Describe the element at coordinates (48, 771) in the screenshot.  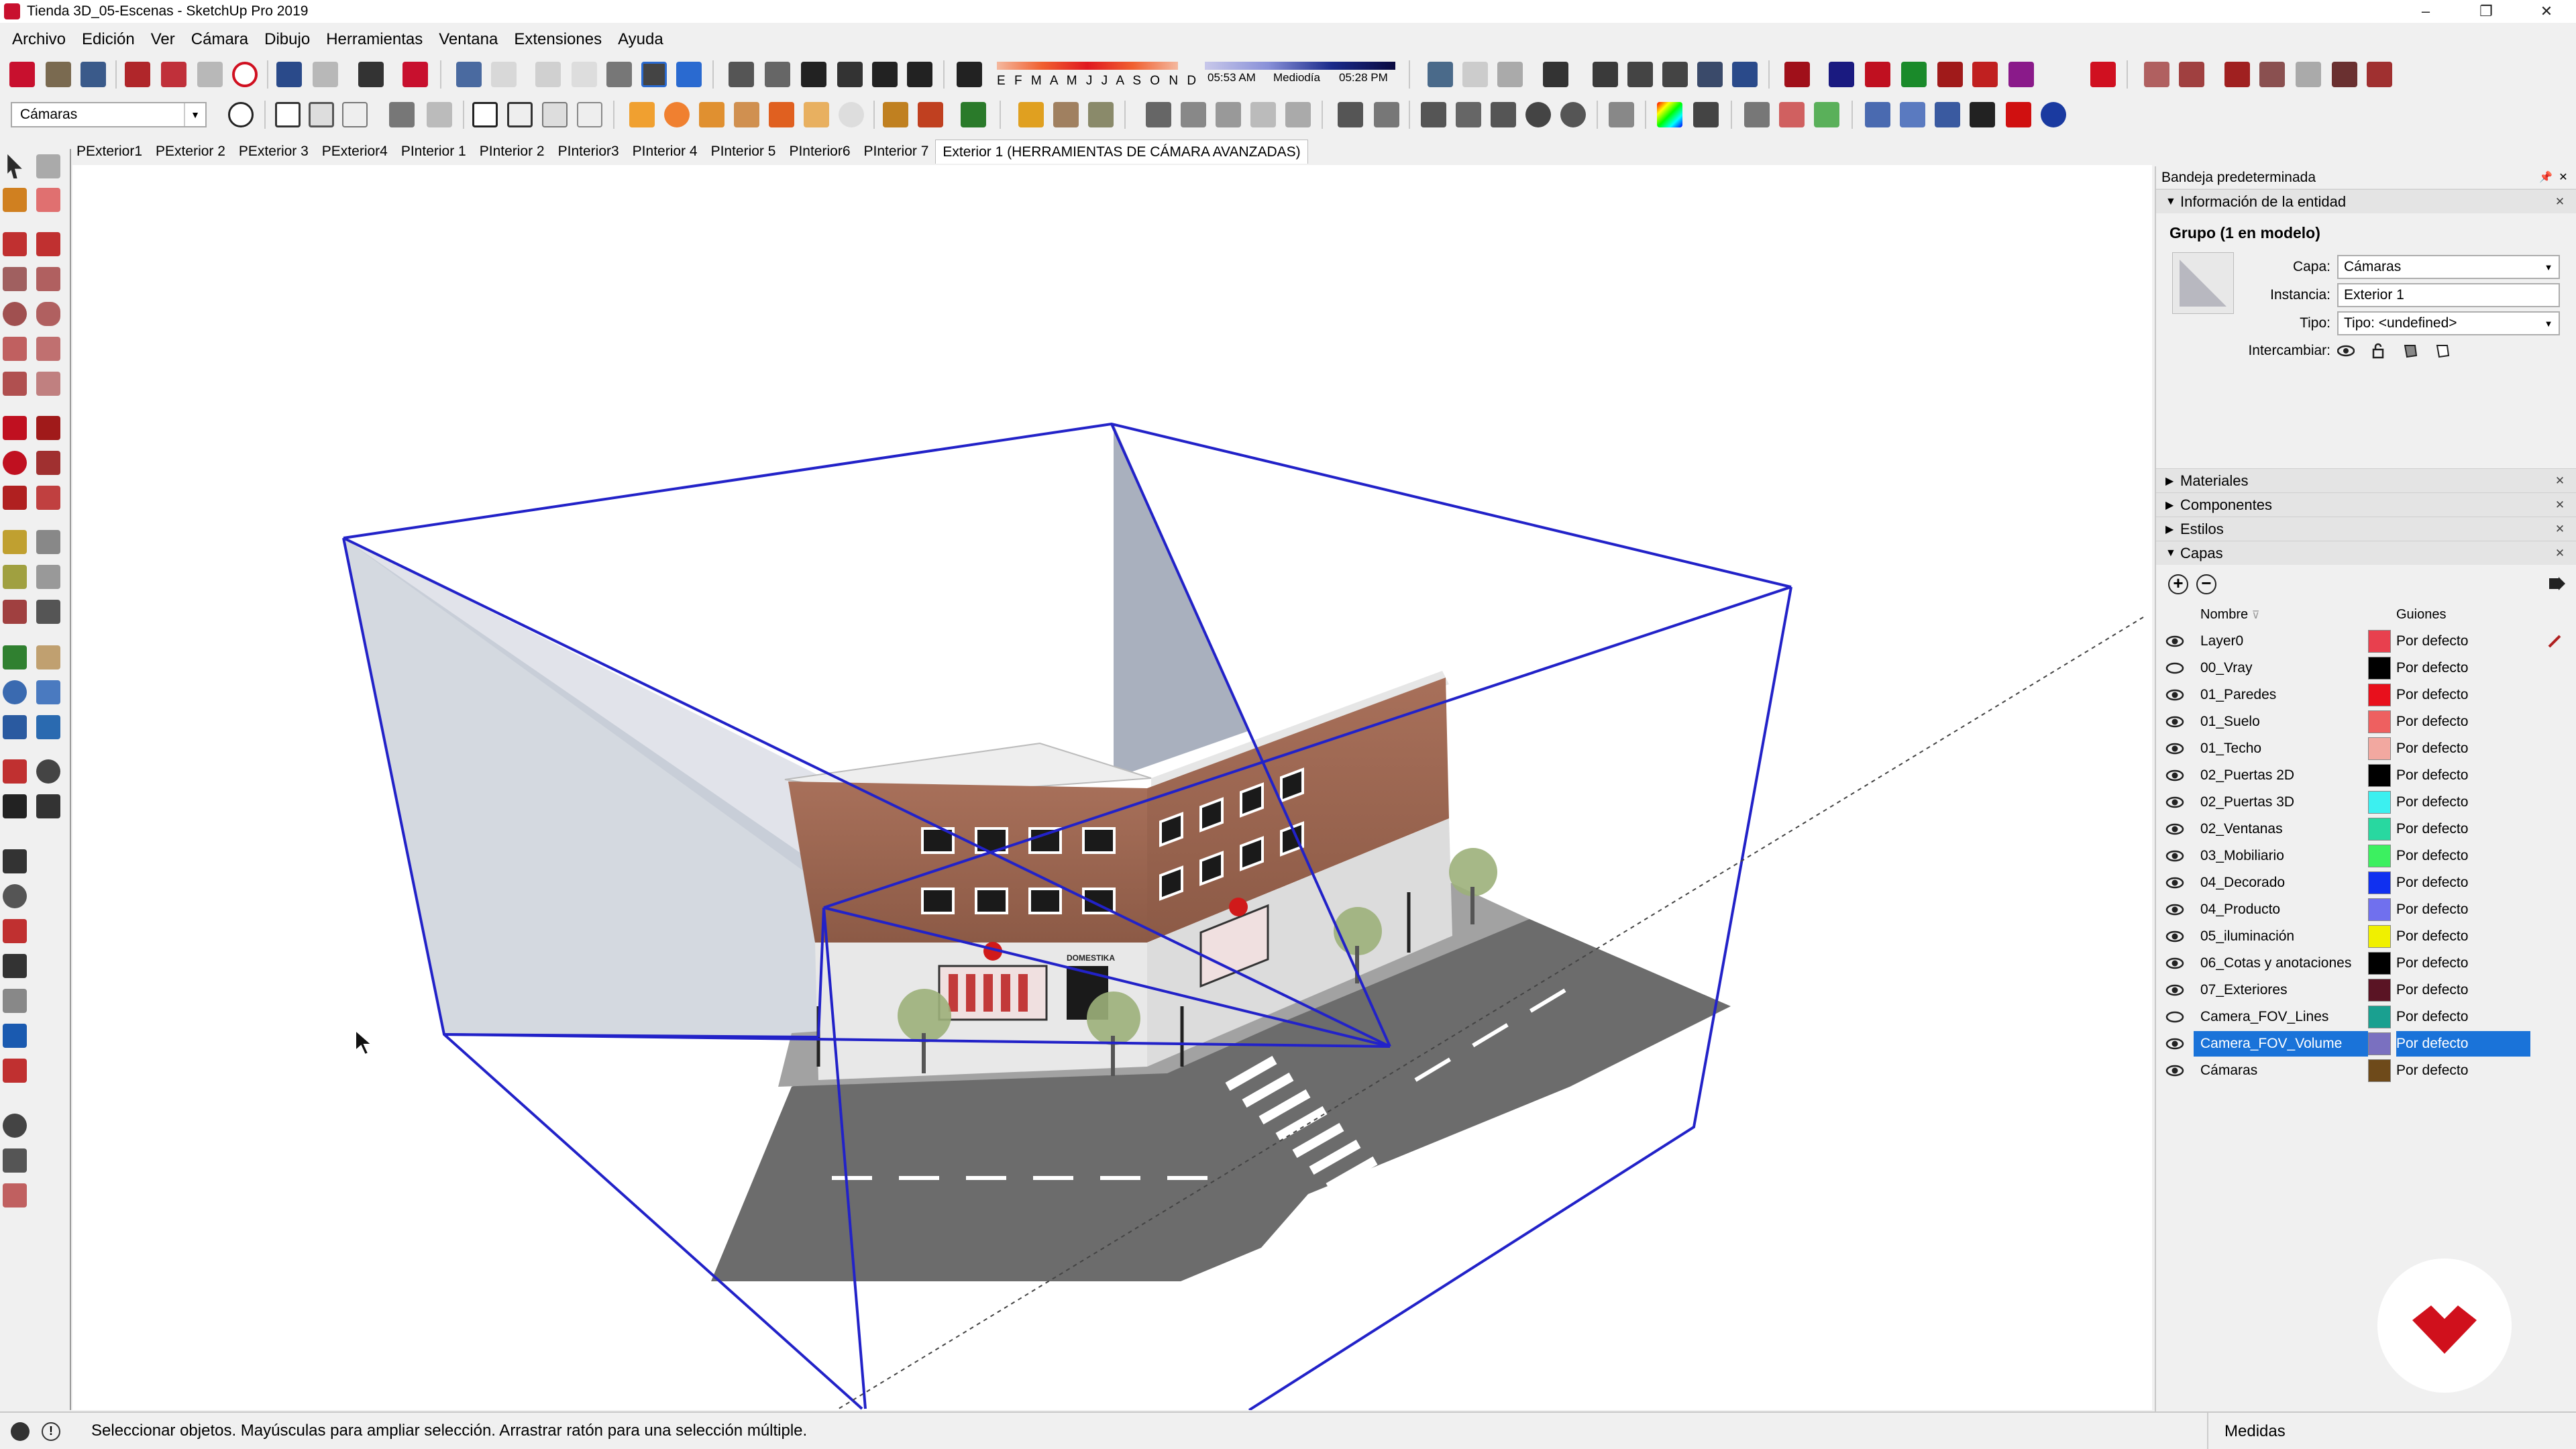
I see `look-around-icon` at that location.